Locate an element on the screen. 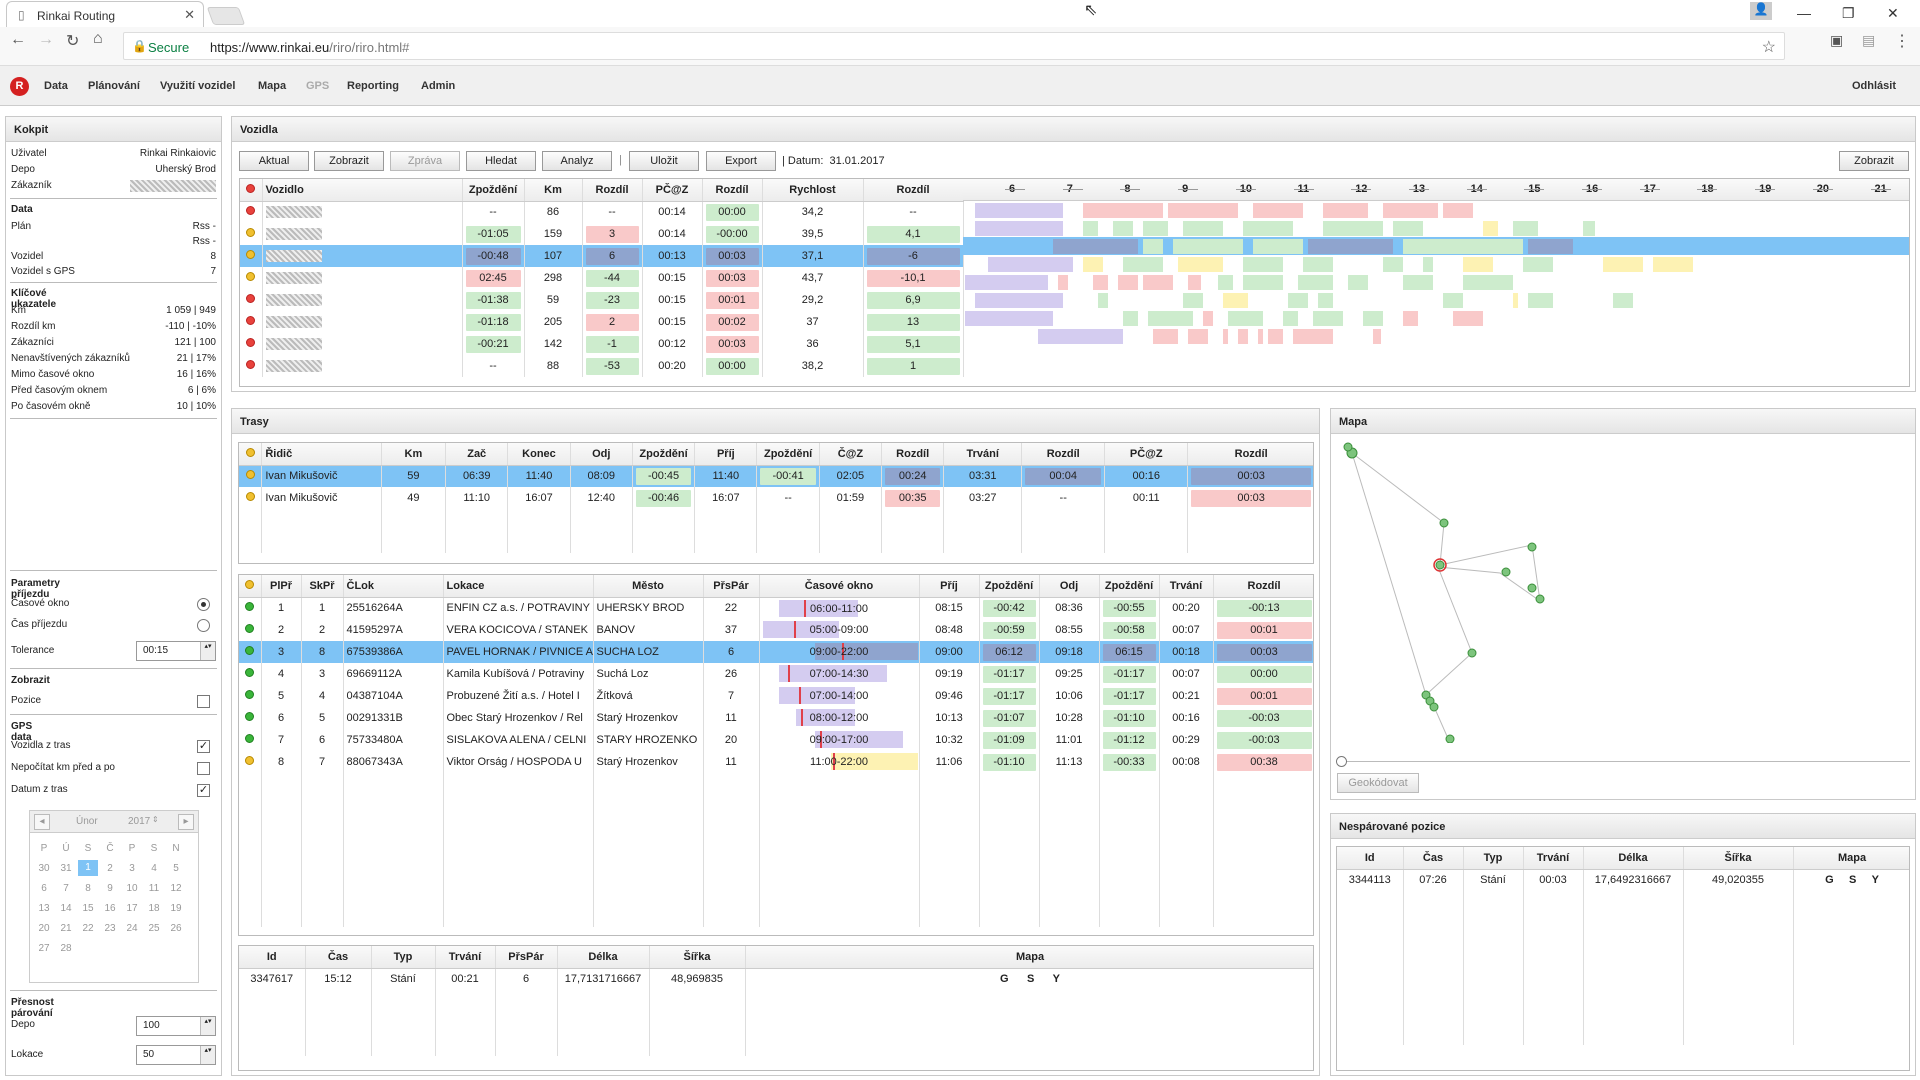 Image resolution: width=1920 pixels, height=1080 pixels. nesp-col-header: Mapa is located at coordinates (1851, 858).